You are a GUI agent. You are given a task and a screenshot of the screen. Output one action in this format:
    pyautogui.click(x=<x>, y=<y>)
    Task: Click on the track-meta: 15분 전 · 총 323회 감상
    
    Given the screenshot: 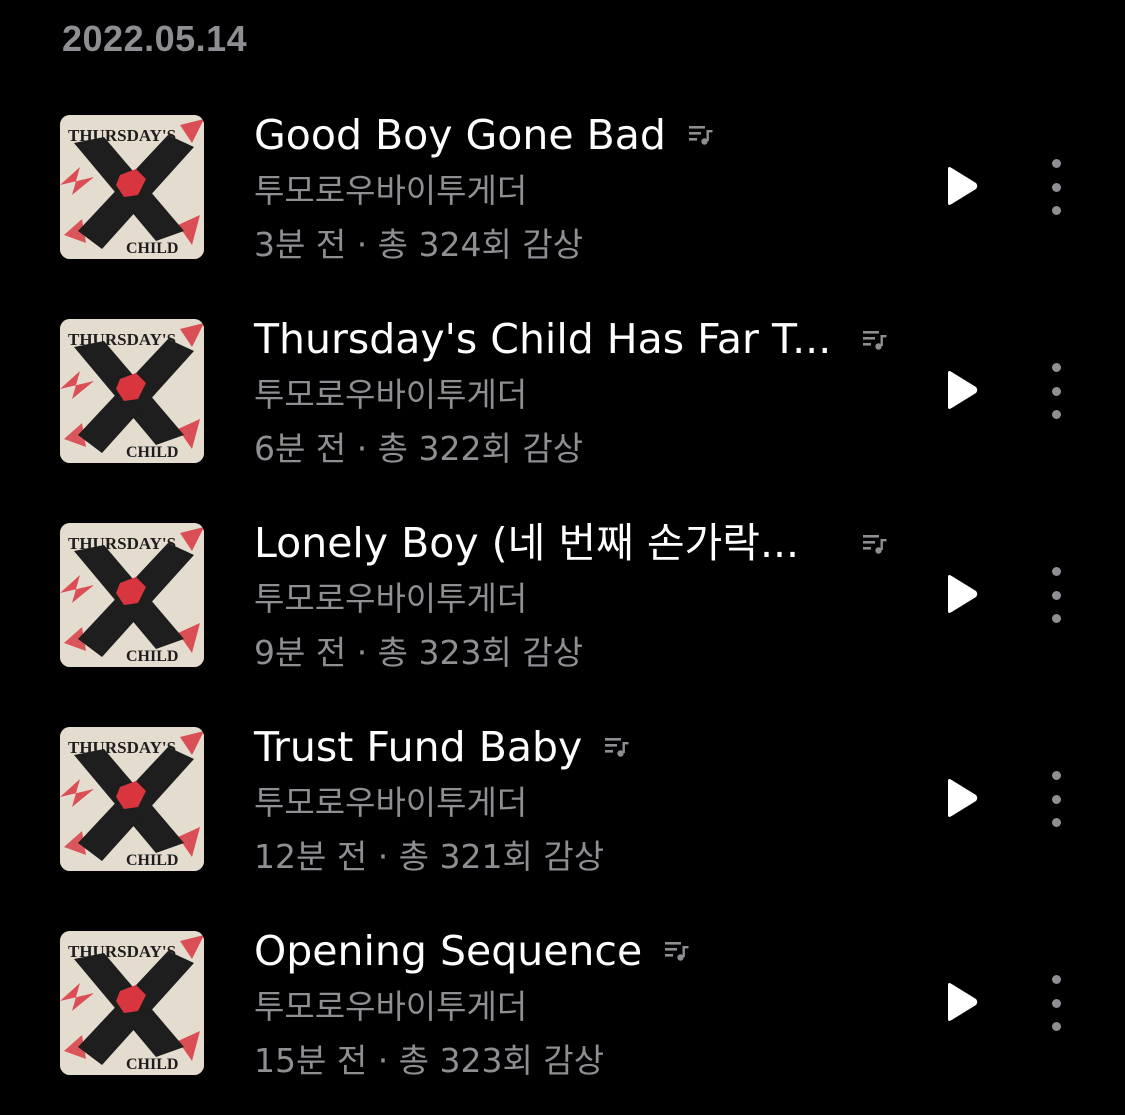 What is the action you would take?
    pyautogui.click(x=429, y=1060)
    